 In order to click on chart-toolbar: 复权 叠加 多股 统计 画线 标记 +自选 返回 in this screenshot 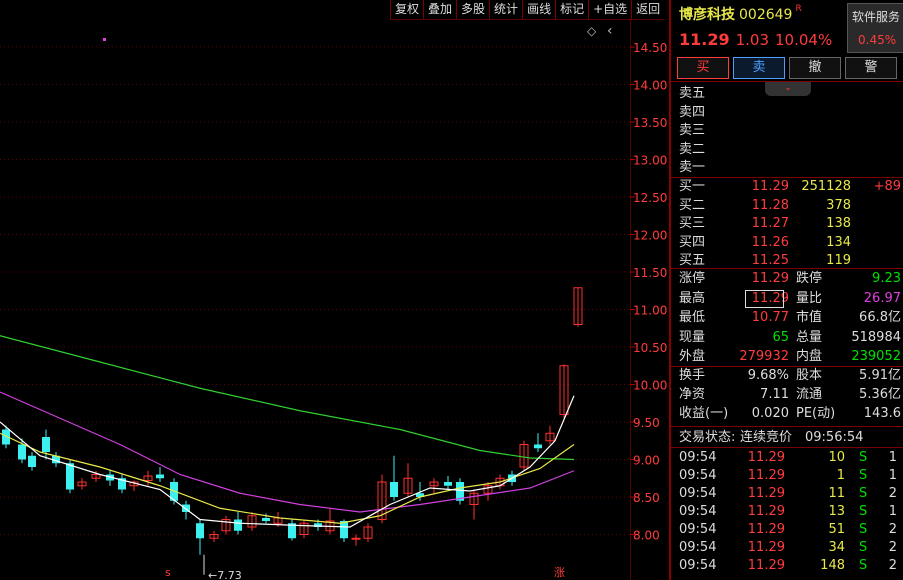, I will do `click(527, 10)`.